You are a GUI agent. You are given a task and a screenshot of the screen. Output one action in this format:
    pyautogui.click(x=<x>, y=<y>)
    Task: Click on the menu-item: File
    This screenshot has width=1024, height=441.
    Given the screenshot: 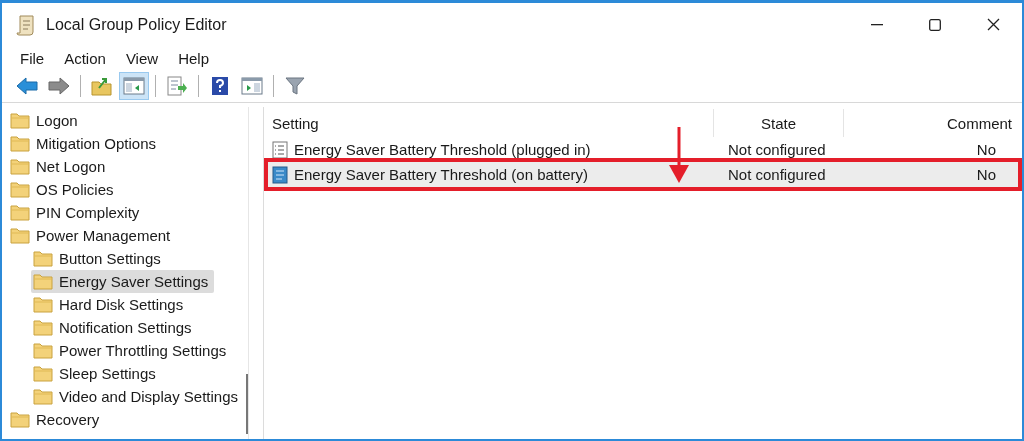 What is the action you would take?
    pyautogui.click(x=32, y=58)
    